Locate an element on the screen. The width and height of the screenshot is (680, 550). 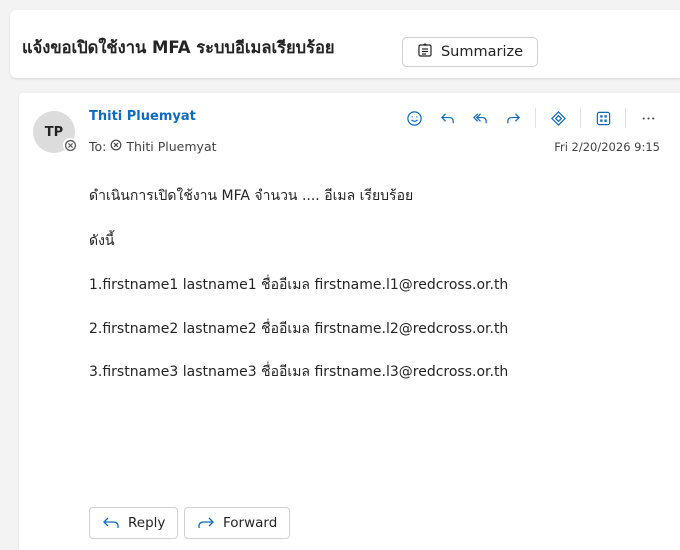
reply-all-icon is located at coordinates (479, 117).